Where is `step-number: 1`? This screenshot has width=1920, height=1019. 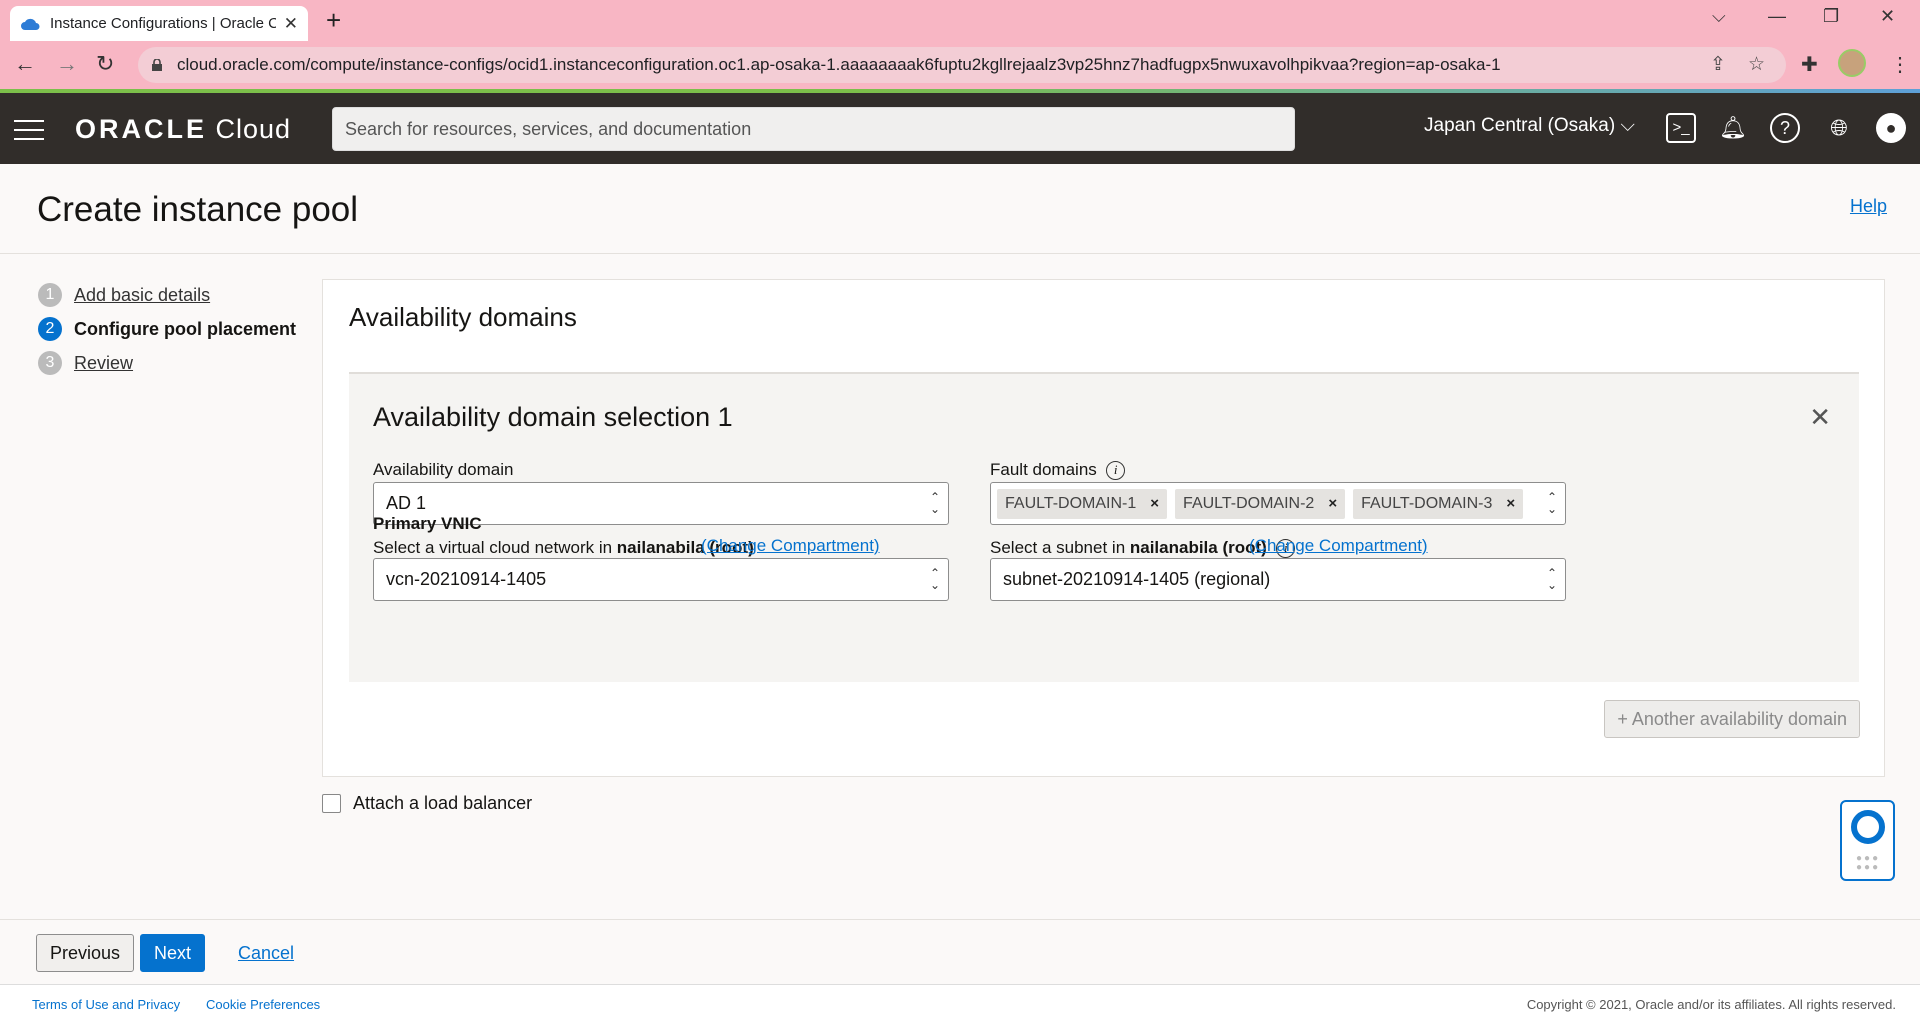
step-number: 1 is located at coordinates (50, 295).